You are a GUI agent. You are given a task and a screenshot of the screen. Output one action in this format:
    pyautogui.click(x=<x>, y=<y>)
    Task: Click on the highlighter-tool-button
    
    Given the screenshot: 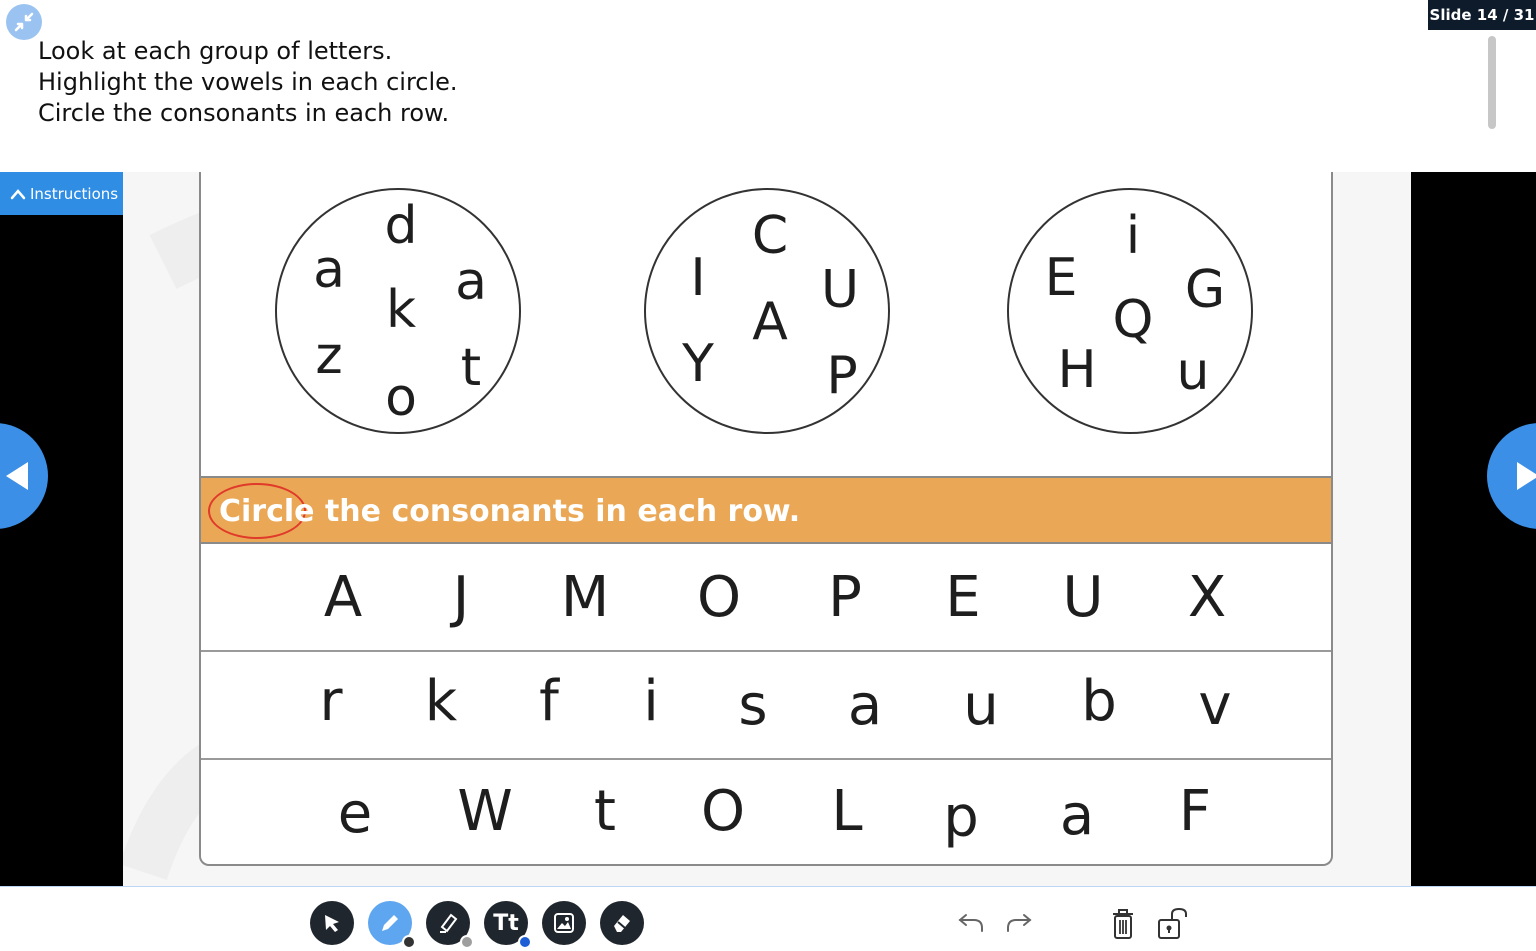 What is the action you would take?
    pyautogui.click(x=450, y=925)
    